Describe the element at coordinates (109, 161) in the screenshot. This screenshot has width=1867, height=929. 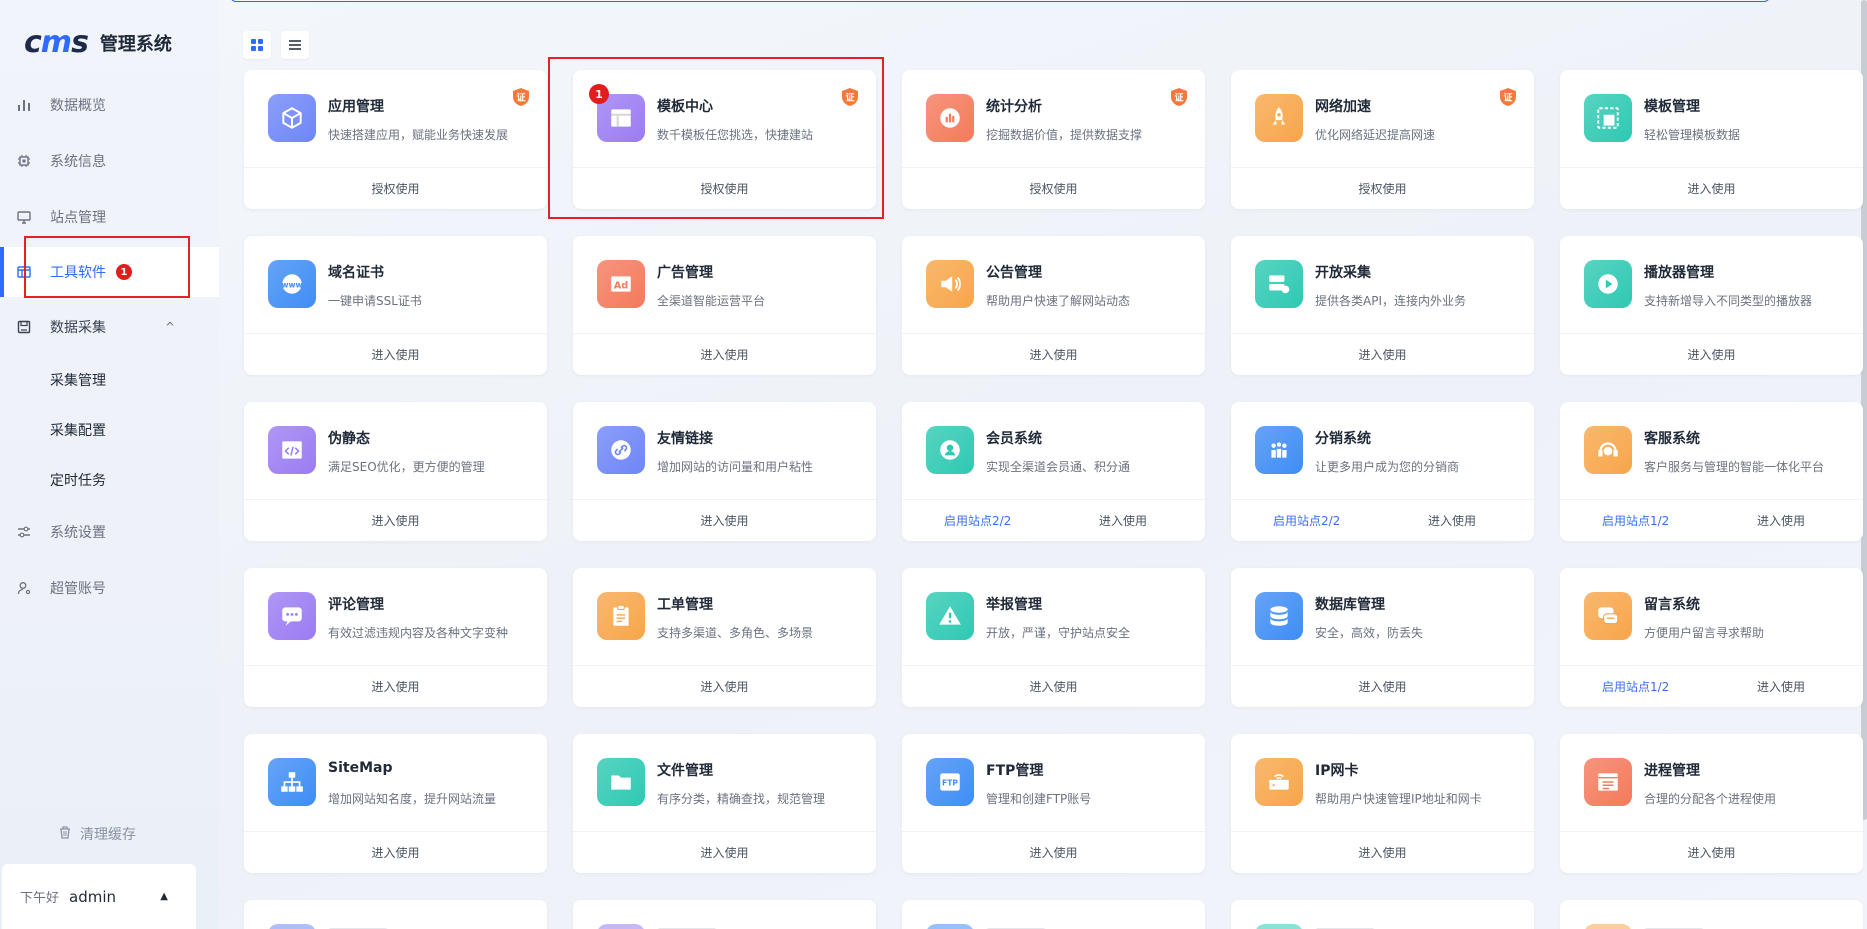
I see `sidebar-item-system-info: 系统信息` at that location.